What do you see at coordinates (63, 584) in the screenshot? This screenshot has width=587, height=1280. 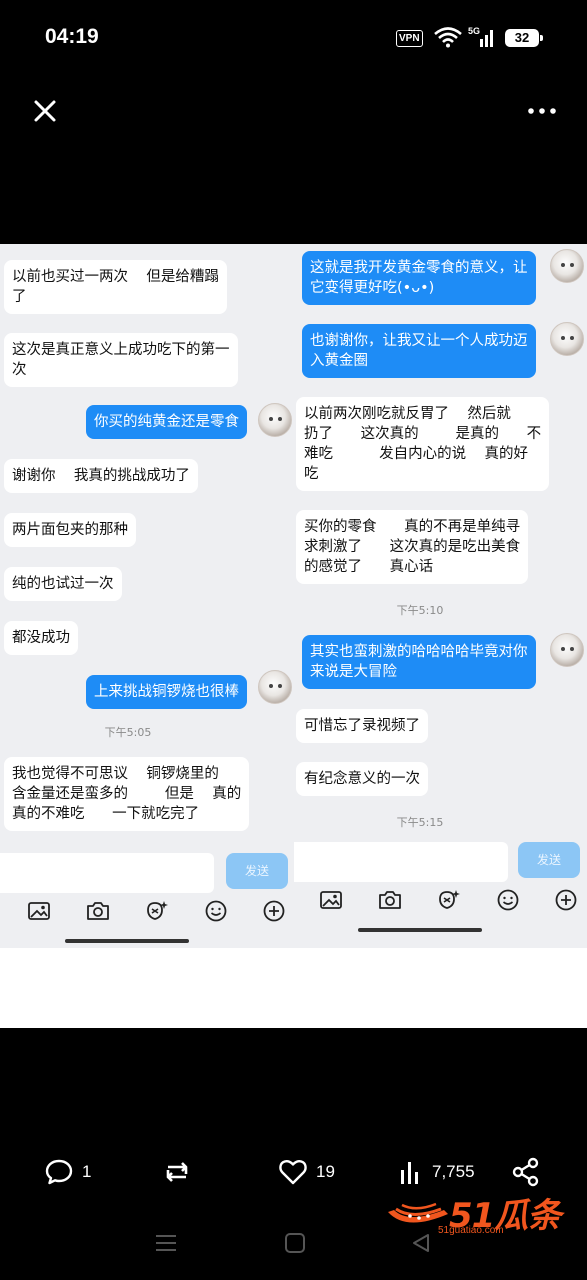 I see `chat-message: 纯的也试过一次` at bounding box center [63, 584].